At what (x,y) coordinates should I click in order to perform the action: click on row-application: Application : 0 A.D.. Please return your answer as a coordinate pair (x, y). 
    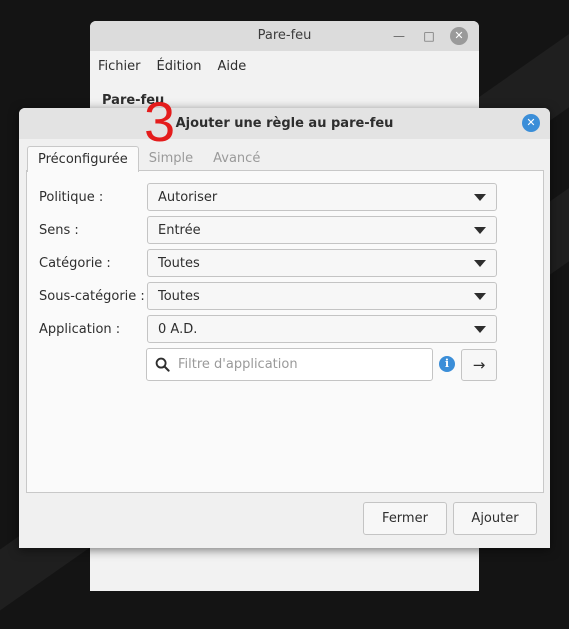
    Looking at the image, I should click on (268, 329).